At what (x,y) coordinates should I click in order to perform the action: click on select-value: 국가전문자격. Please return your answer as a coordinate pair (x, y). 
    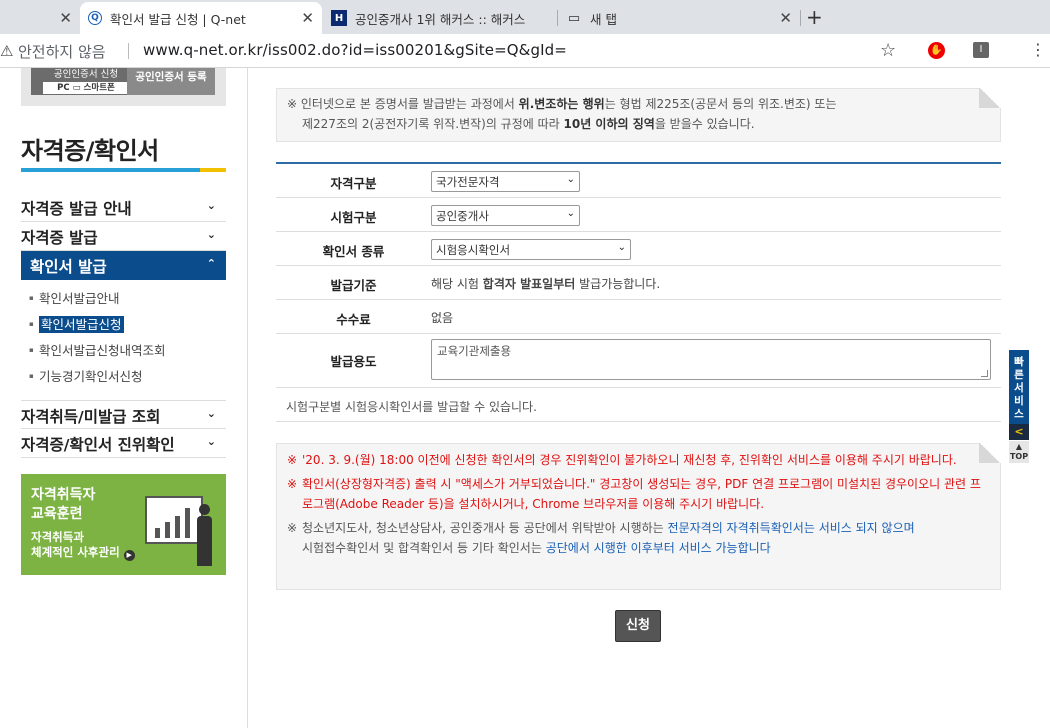
    Looking at the image, I should click on (468, 182).